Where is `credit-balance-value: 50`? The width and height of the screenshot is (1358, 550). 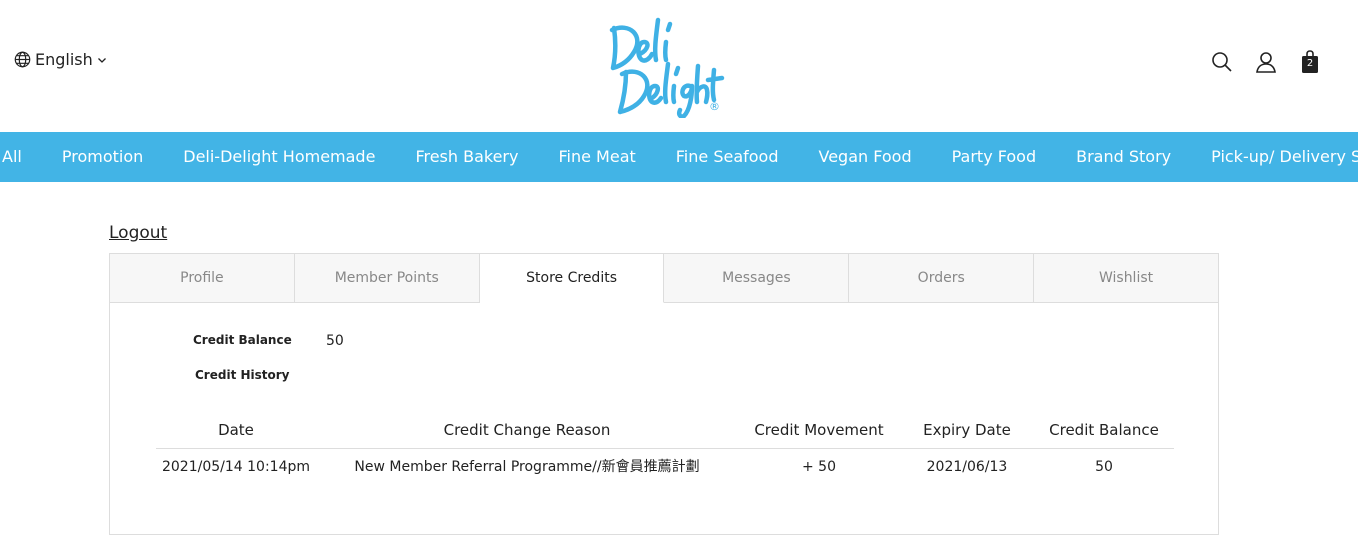
credit-balance-value: 50 is located at coordinates (335, 341).